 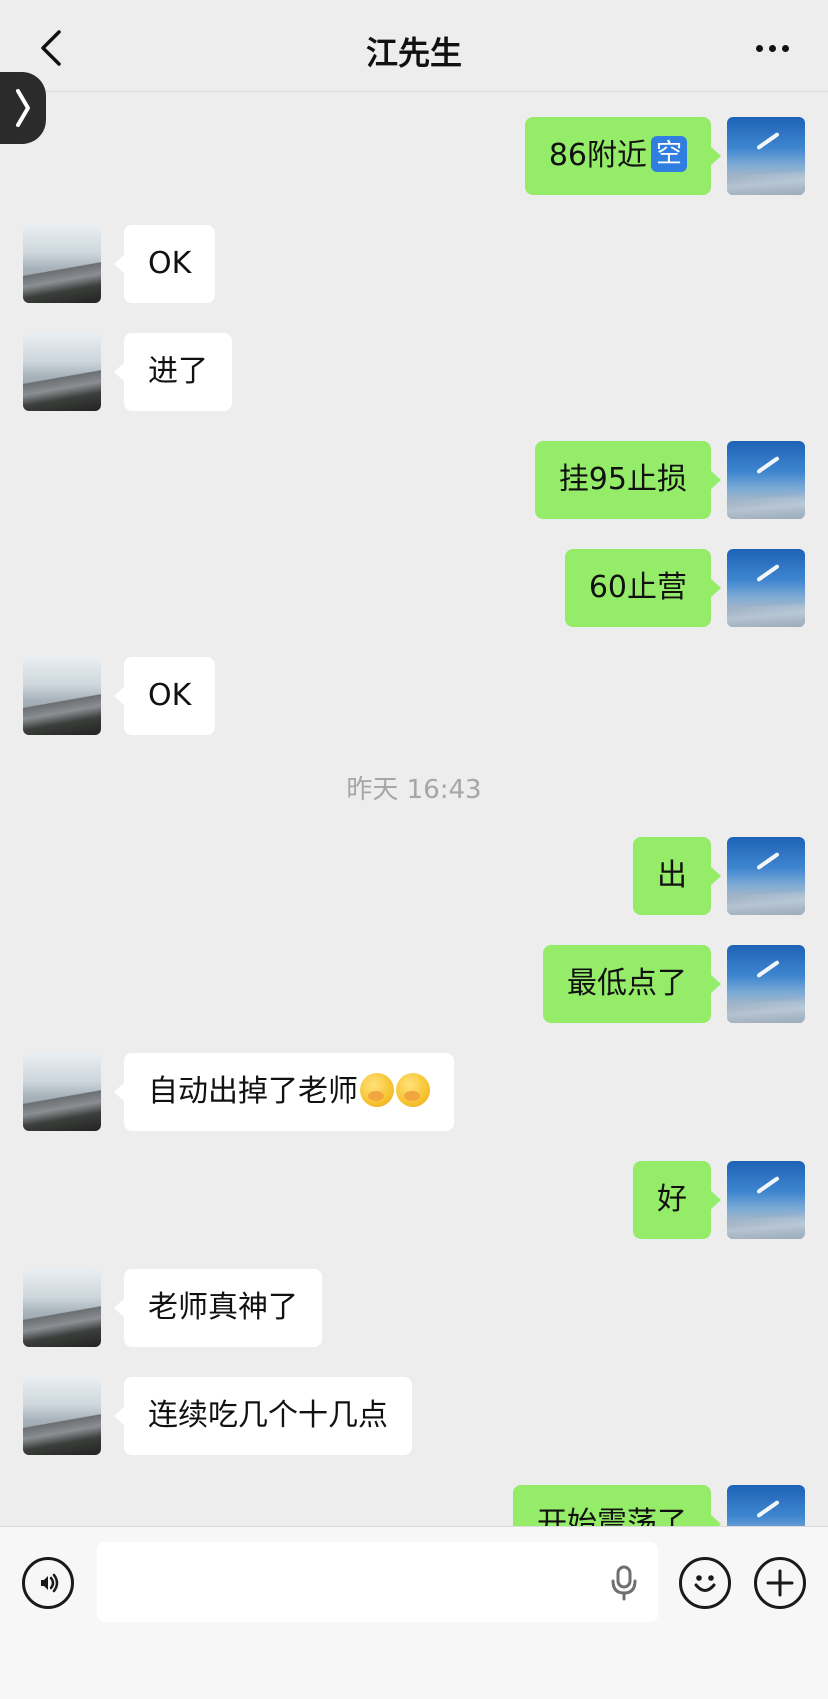 What do you see at coordinates (622, 479) in the screenshot?
I see `message-text: 挂95止损` at bounding box center [622, 479].